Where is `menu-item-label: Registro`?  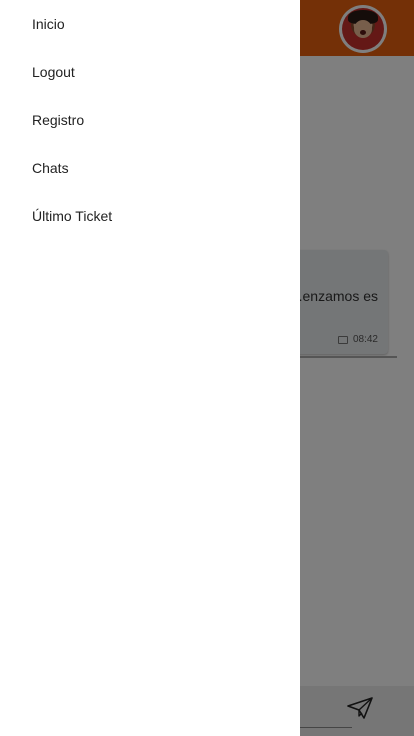 menu-item-label: Registro is located at coordinates (58, 120).